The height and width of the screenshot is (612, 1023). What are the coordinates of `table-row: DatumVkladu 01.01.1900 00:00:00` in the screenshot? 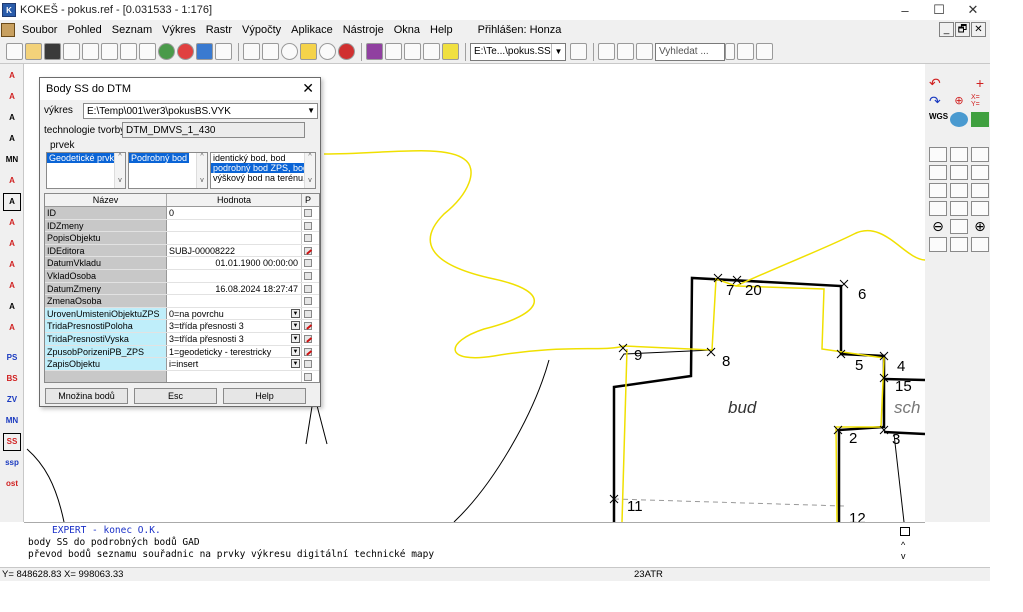 It's located at (182, 263).